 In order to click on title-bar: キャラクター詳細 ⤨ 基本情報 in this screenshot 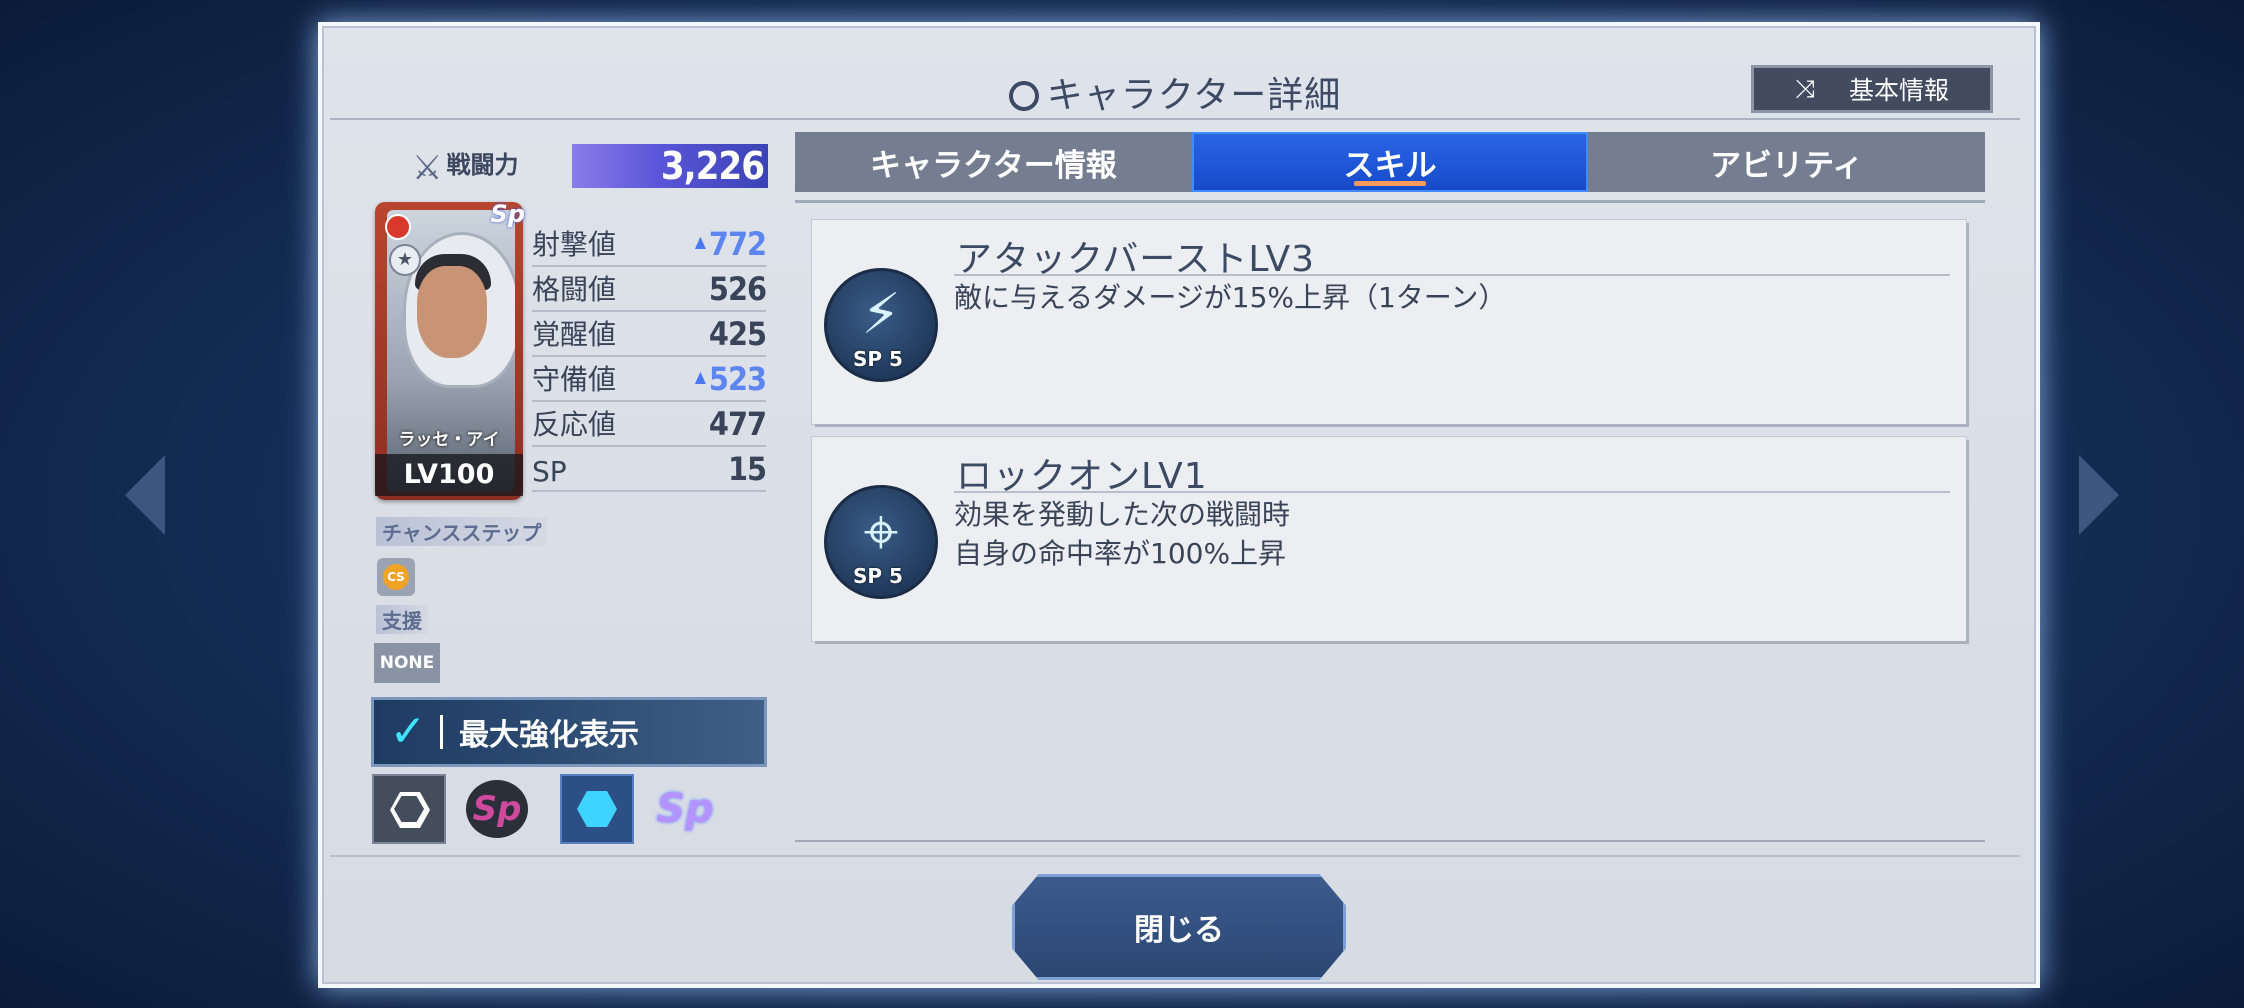, I will do `click(1175, 89)`.